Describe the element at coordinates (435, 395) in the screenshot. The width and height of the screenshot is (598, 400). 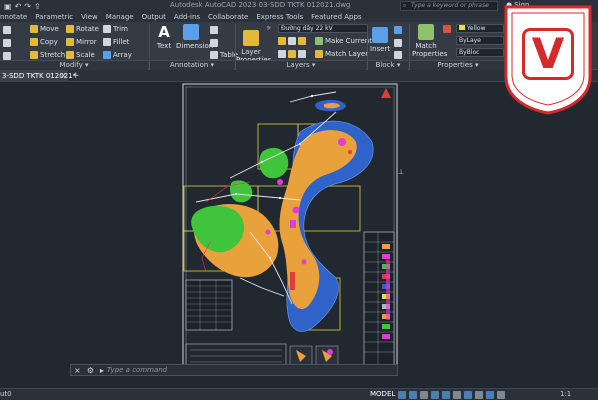
I see `polar-icon` at that location.